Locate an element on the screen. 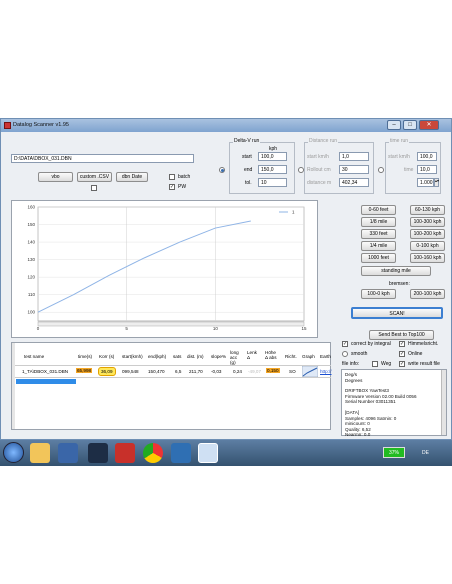 The height and width of the screenshot is (584, 452). col-slope: slope% is located at coordinates (219, 356).